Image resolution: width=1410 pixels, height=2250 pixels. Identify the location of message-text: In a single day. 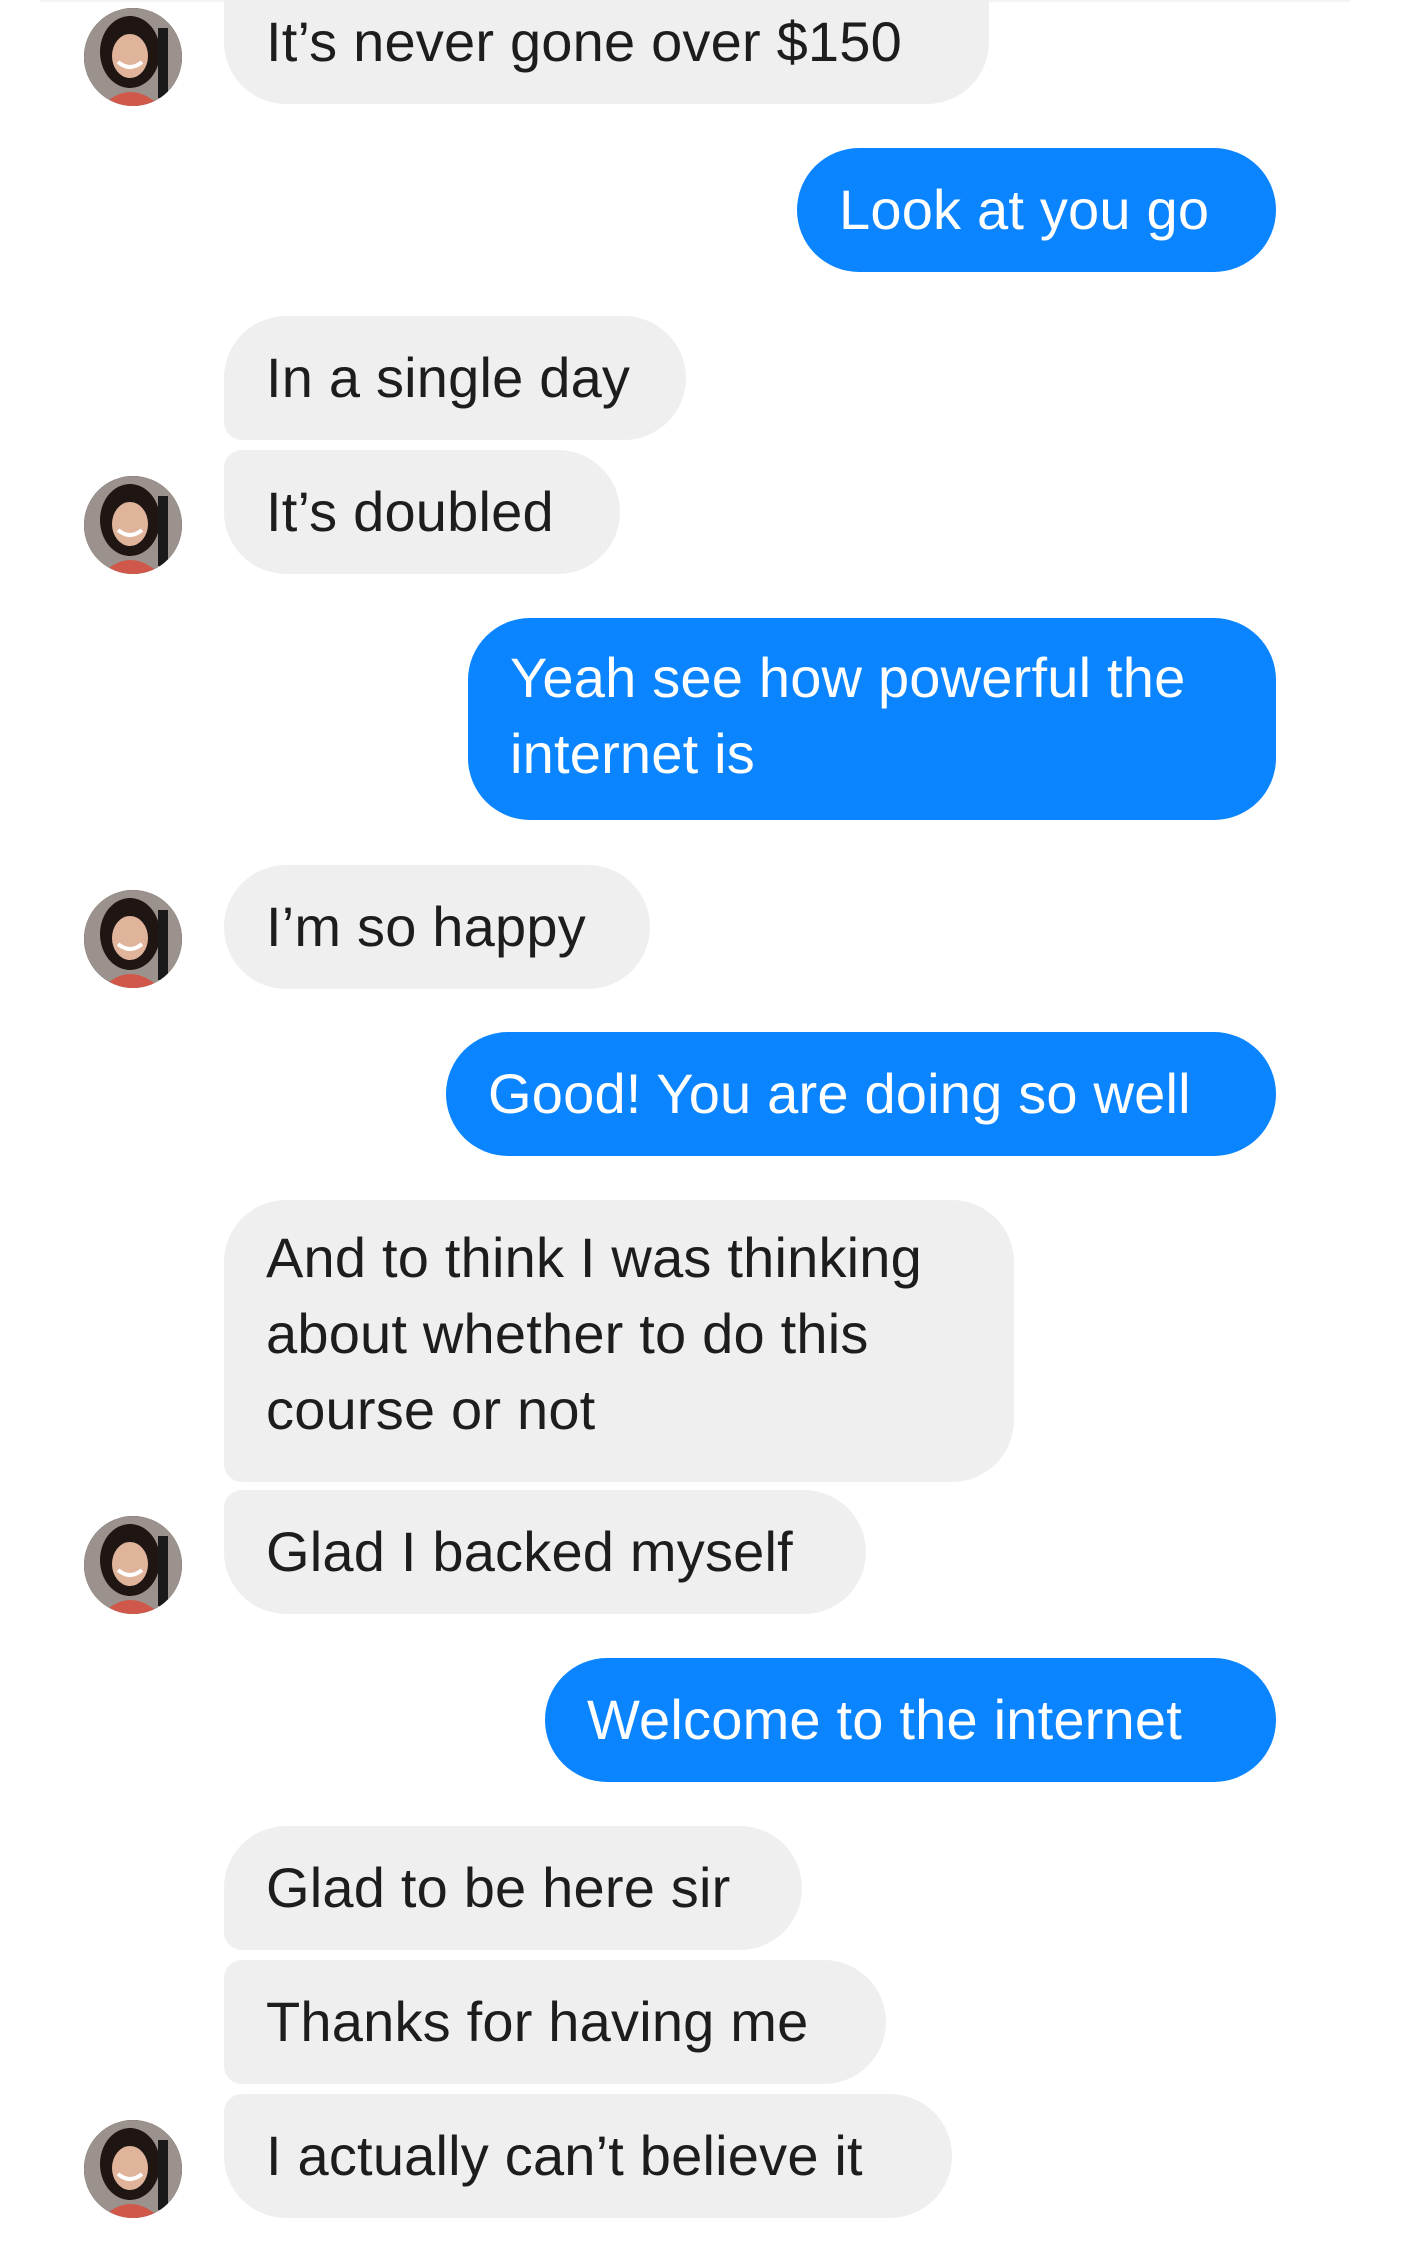
(448, 377).